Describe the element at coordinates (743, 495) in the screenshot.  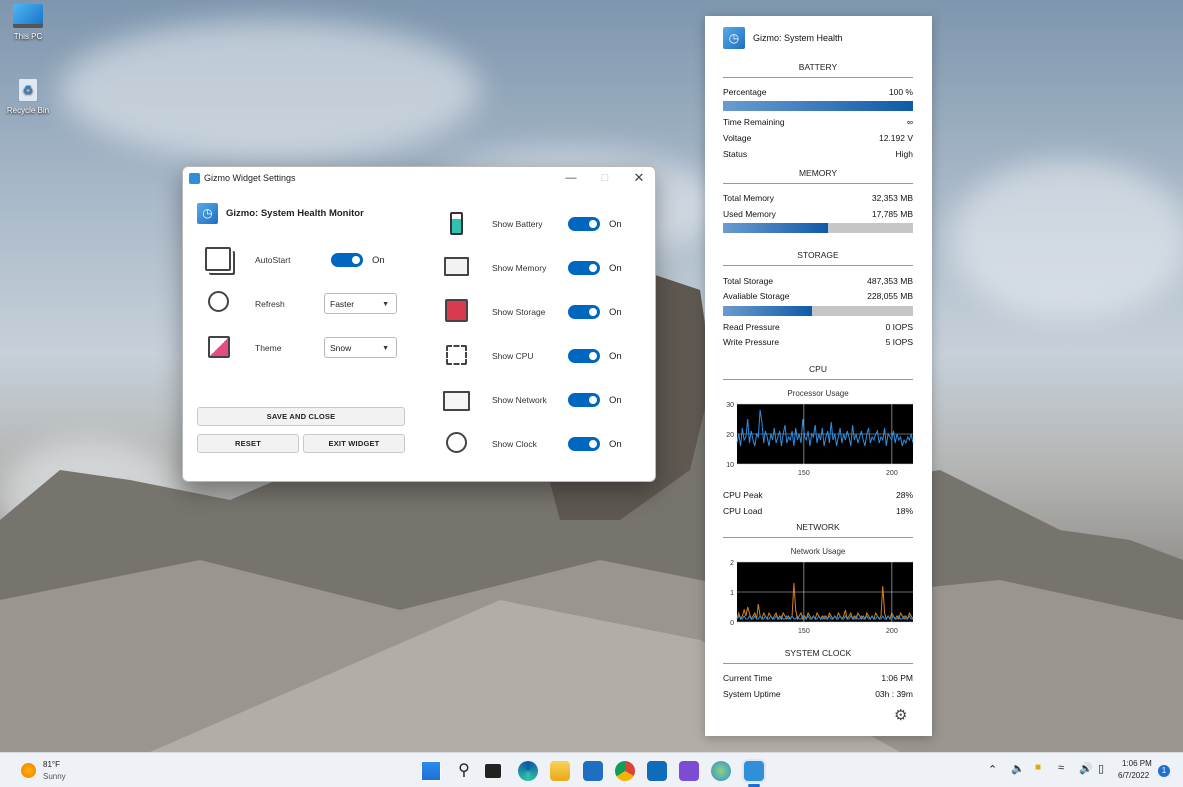
I see `label: CPU Peak` at that location.